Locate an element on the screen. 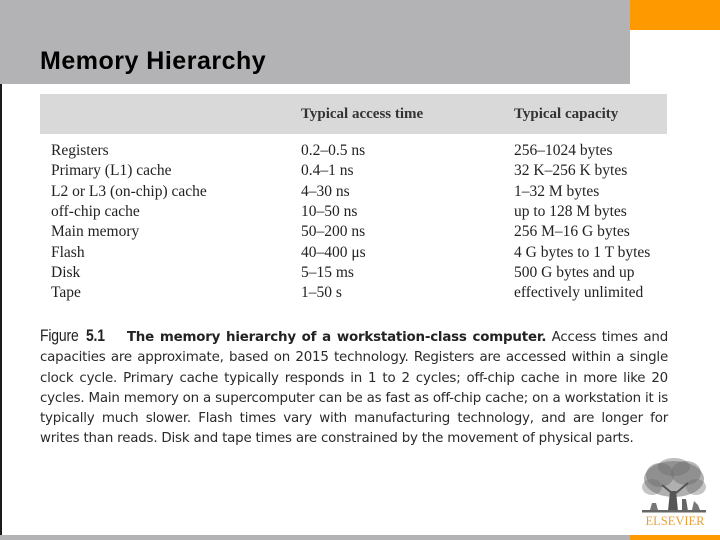 This screenshot has width=720, height=540. cell-capacity: 500 G bytes and up is located at coordinates (574, 272).